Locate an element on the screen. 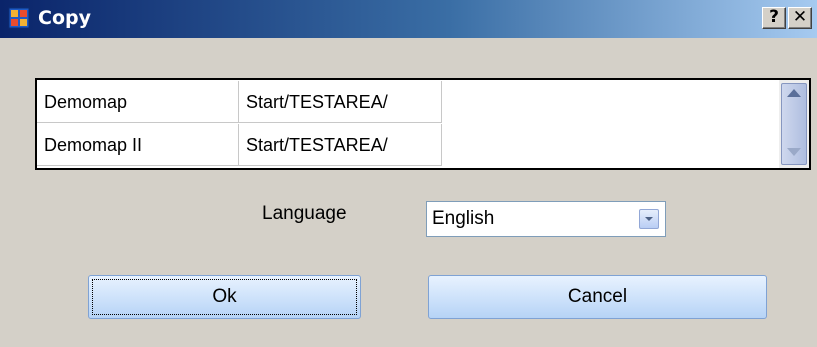 This screenshot has height=347, width=817. cancel-button: Cancel is located at coordinates (597, 297).